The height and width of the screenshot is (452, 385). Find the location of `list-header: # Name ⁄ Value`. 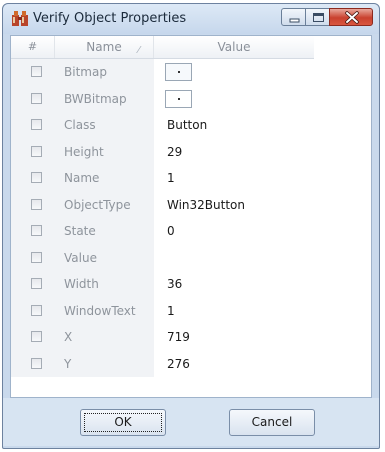

list-header: # Name ⁄ Value is located at coordinates (162, 47).